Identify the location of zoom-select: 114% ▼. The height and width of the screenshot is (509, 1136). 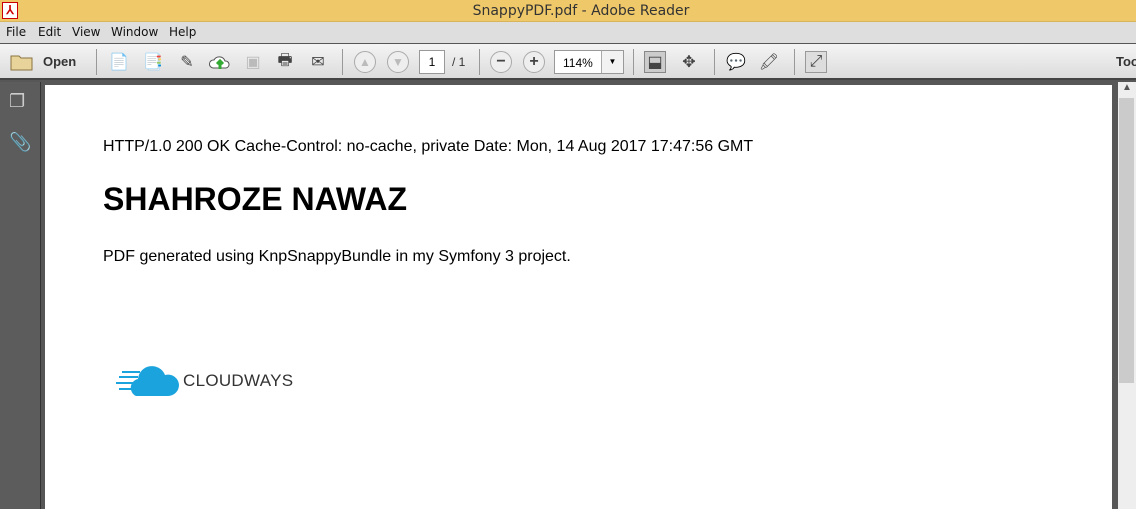
(589, 62).